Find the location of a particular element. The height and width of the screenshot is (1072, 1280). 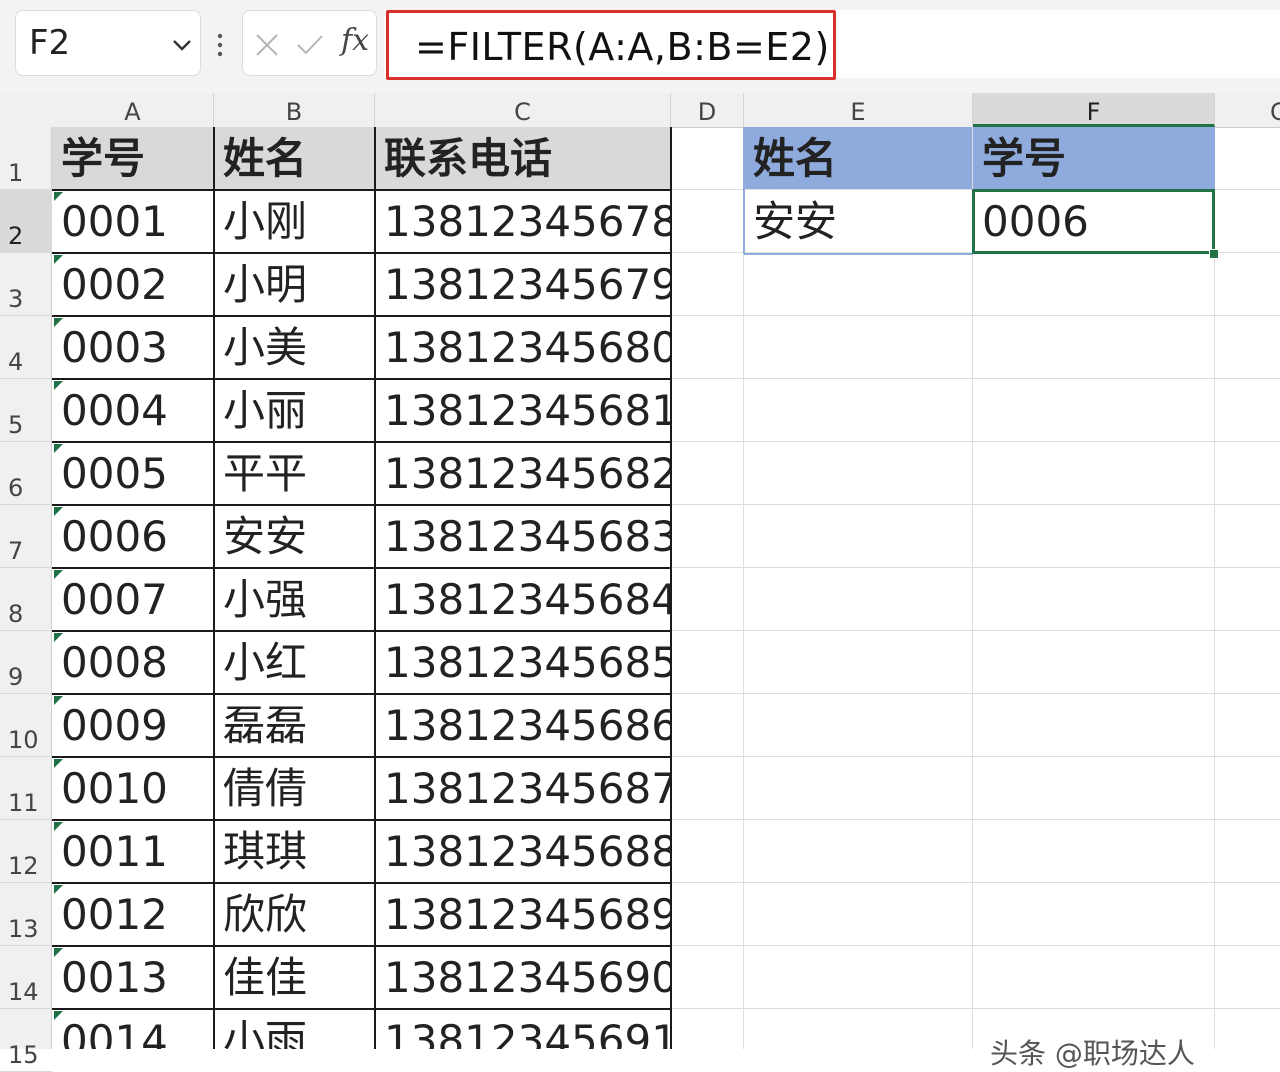

formula-input: =FILTER(A:A,B:B=E2) is located at coordinates (611, 45).